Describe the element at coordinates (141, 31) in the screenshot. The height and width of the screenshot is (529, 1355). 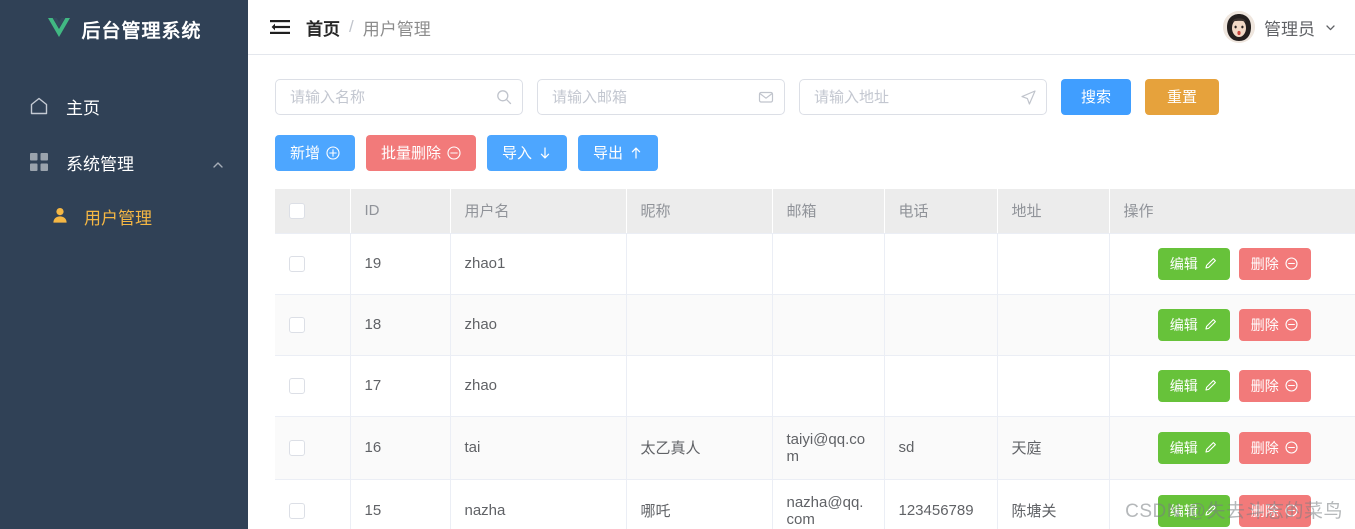
I see `sidebar-logo-text: 后台管理系统` at that location.